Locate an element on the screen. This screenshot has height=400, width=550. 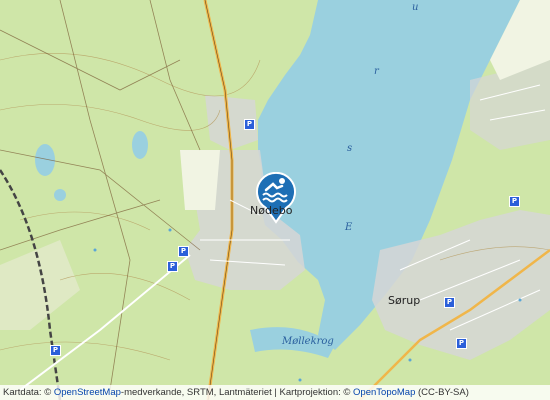
attribution-suffix: (CC-BY-SA) is located at coordinates (443, 392).